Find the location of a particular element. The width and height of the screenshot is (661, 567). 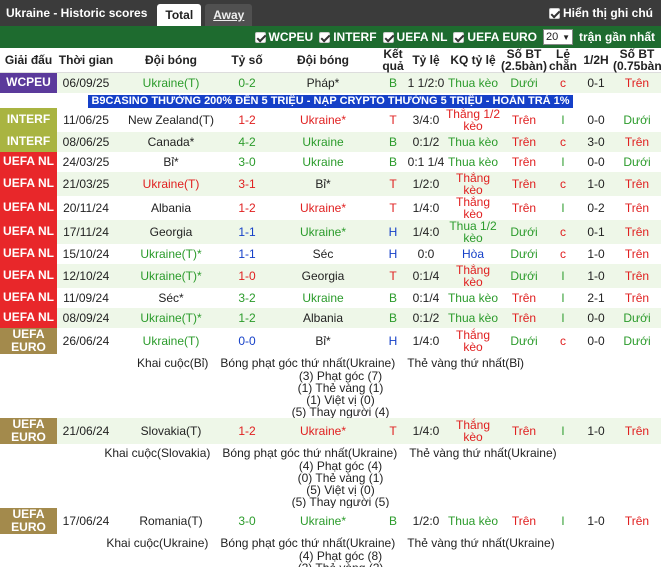

home-team: Romania(T) is located at coordinates (171, 520).